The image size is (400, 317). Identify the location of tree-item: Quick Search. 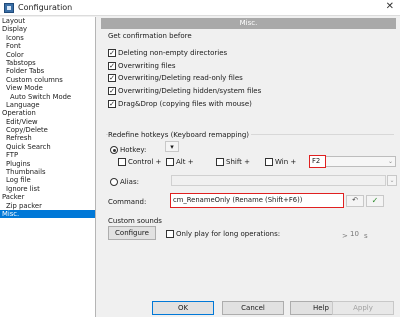
(47, 147).